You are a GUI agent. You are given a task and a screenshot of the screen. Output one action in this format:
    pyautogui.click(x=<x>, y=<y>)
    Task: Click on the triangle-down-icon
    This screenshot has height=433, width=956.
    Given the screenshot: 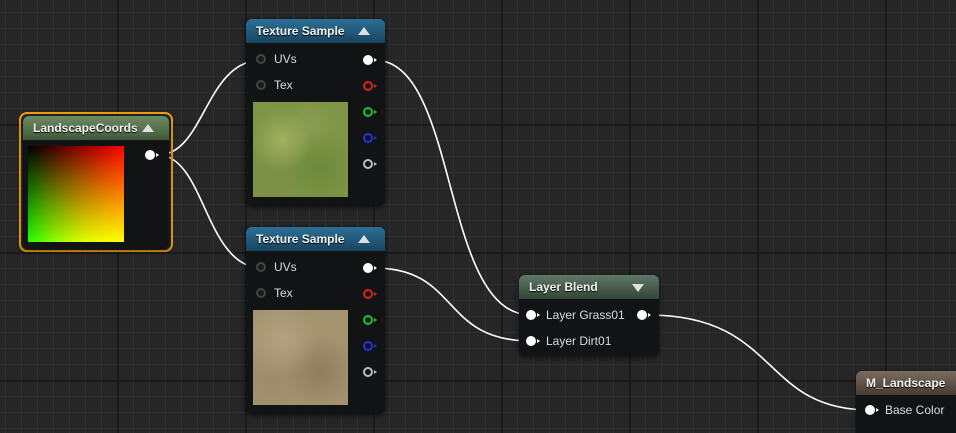 What is the action you would take?
    pyautogui.click(x=638, y=288)
    